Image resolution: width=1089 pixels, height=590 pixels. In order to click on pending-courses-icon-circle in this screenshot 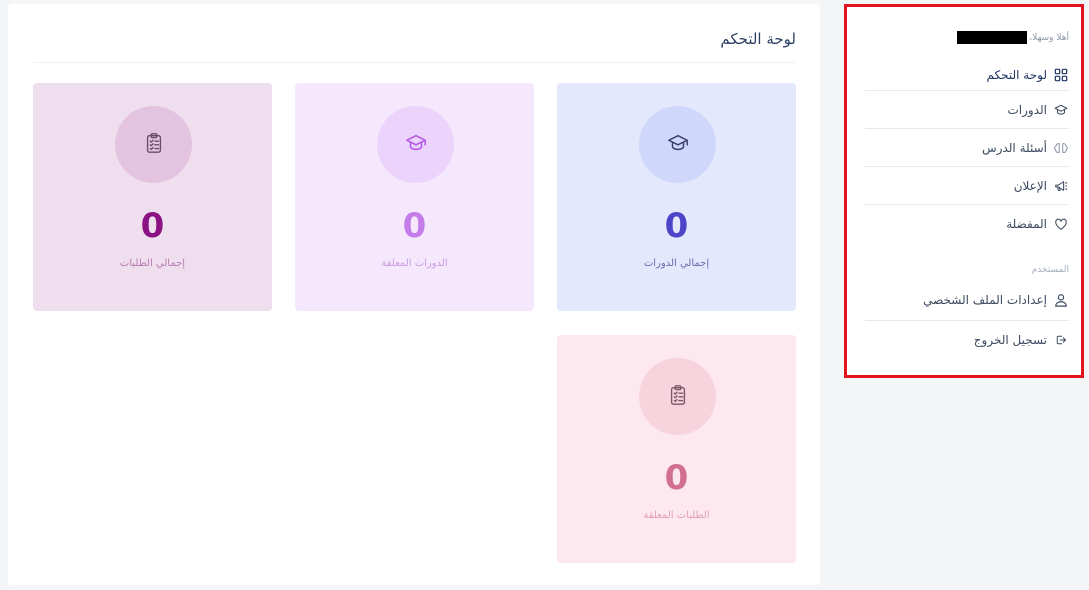, I will do `click(415, 144)`.